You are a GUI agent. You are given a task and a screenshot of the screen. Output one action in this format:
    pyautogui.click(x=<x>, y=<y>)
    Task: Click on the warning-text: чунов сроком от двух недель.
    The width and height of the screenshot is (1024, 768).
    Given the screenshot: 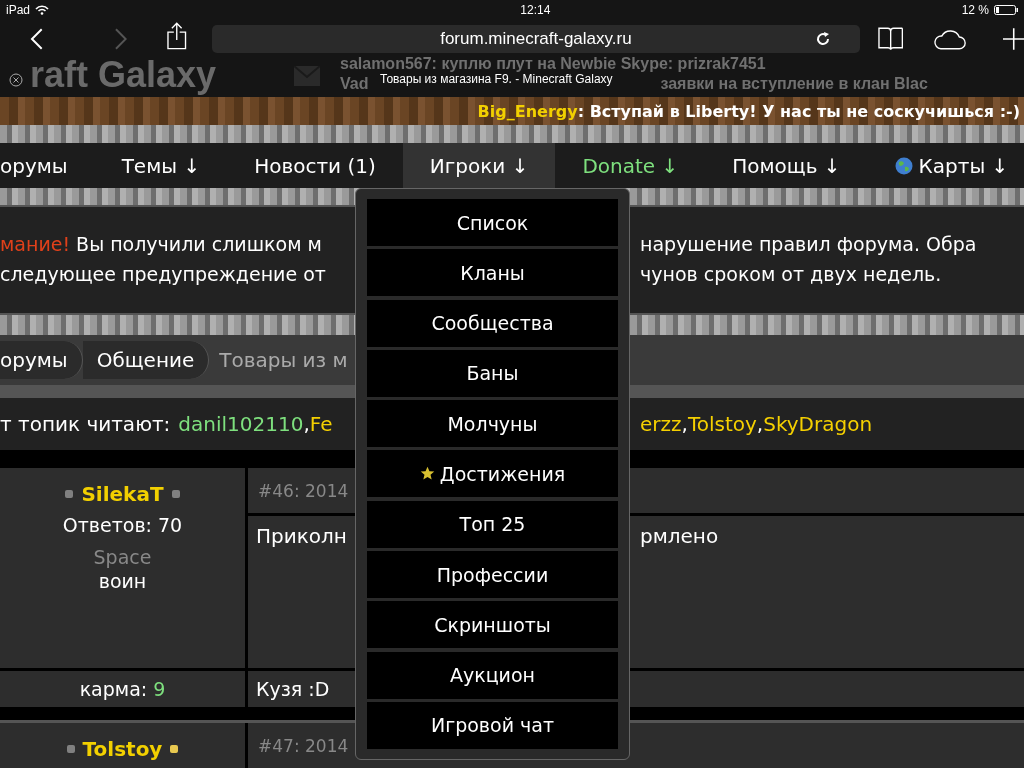 What is the action you would take?
    pyautogui.click(x=791, y=274)
    